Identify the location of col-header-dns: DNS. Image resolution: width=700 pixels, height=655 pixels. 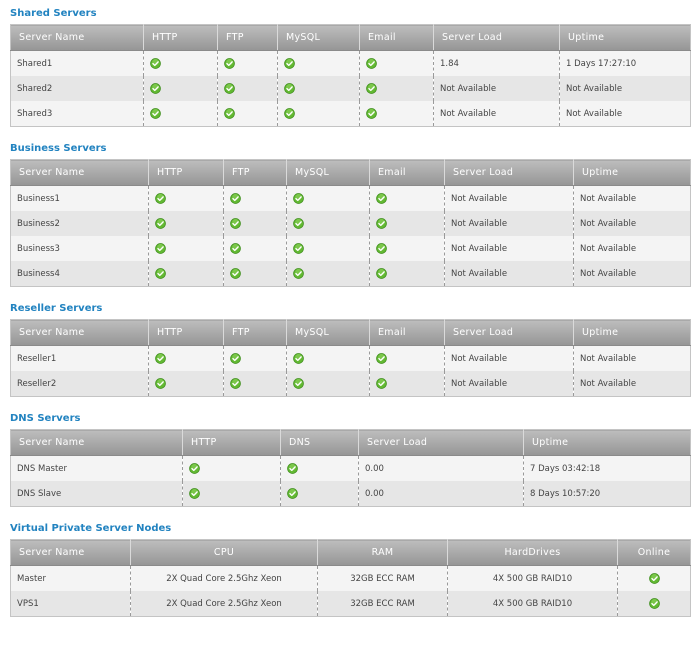
(319, 442).